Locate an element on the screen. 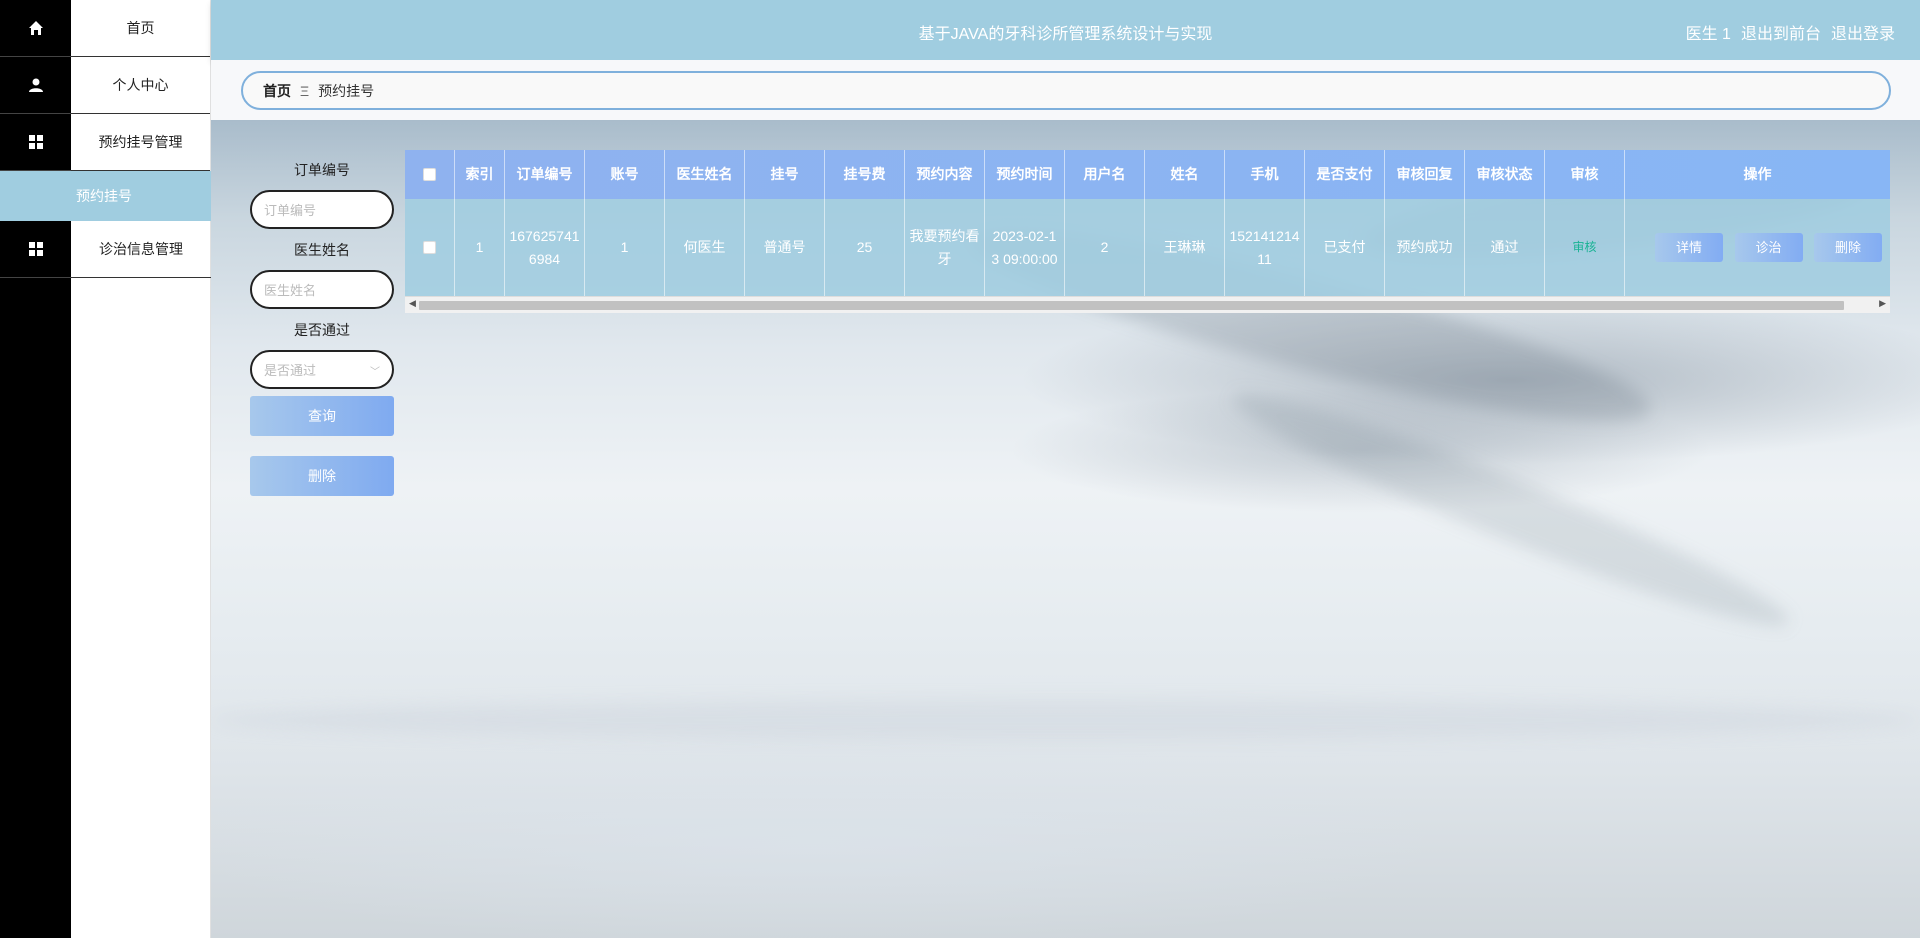 Image resolution: width=1920 pixels, height=938 pixels. header-cell: 索引 is located at coordinates (480, 174).